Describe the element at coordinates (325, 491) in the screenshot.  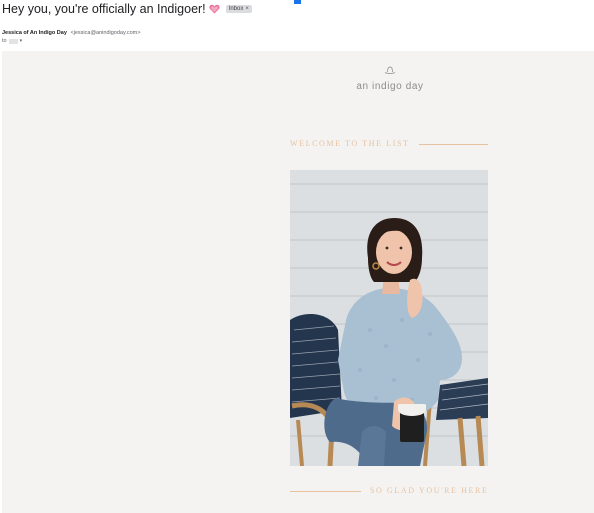
I see `closing-divider` at that location.